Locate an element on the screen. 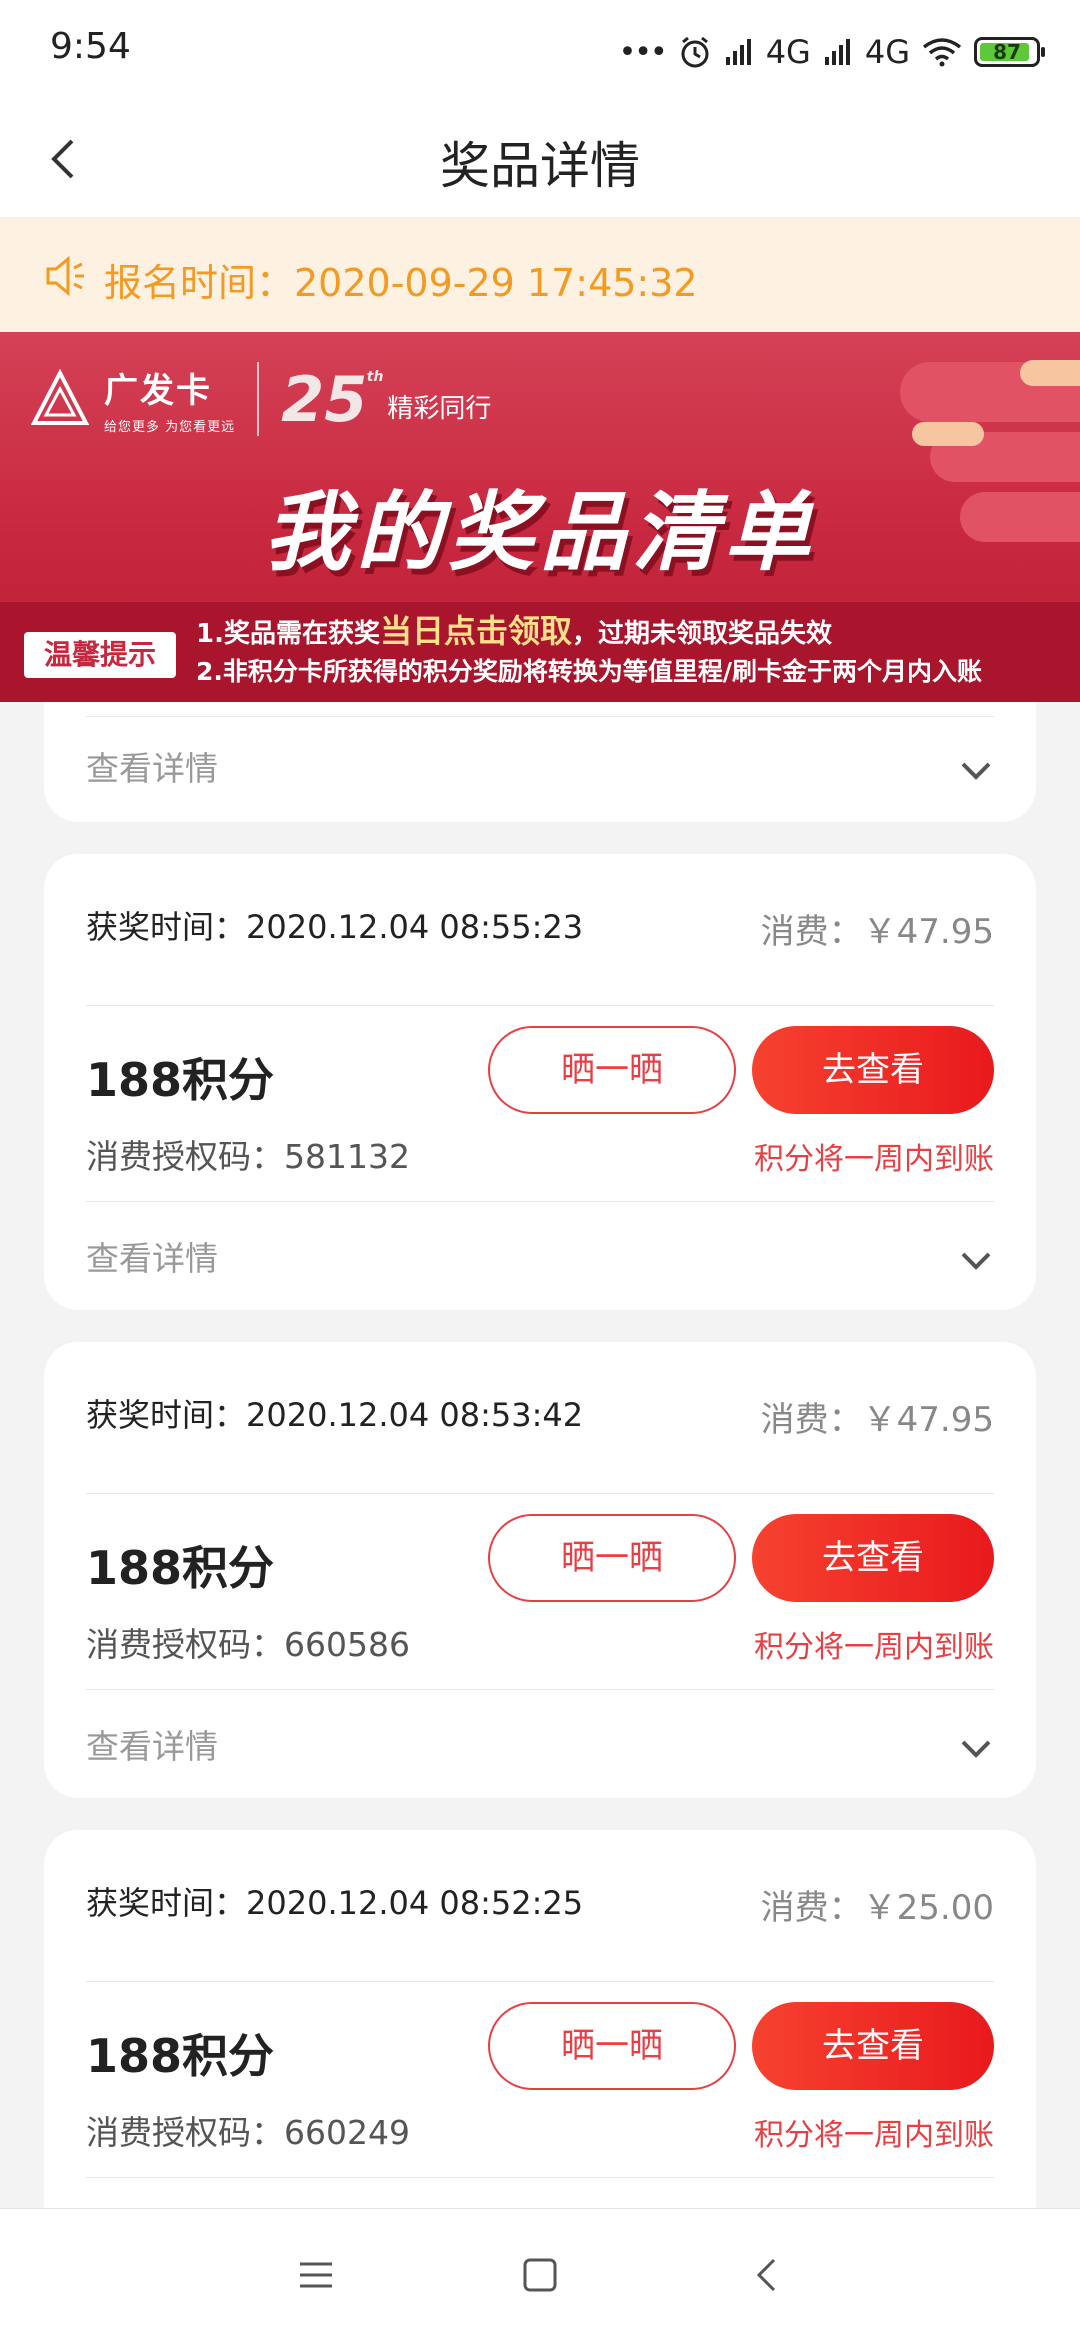 The height and width of the screenshot is (2340, 1080). prize-card-partial: 查看详情 is located at coordinates (540, 762).